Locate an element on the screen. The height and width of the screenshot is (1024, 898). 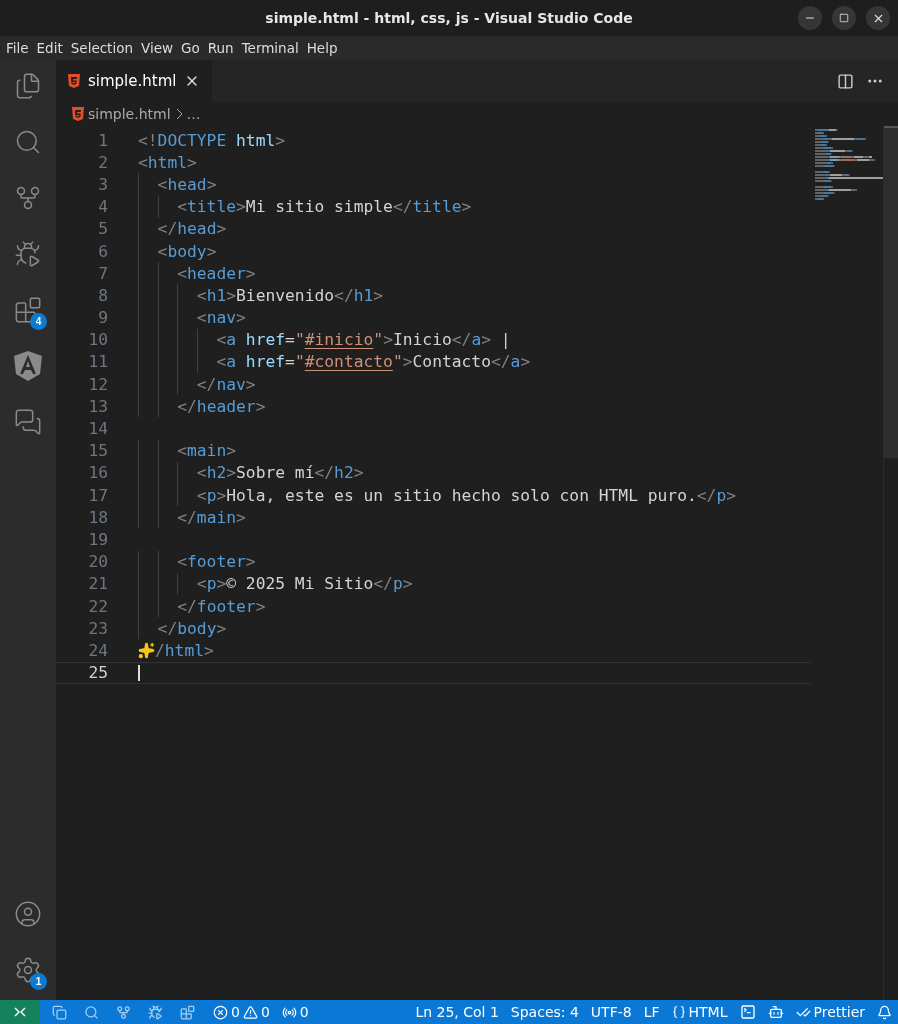
line-number: 12 is located at coordinates (97, 384).